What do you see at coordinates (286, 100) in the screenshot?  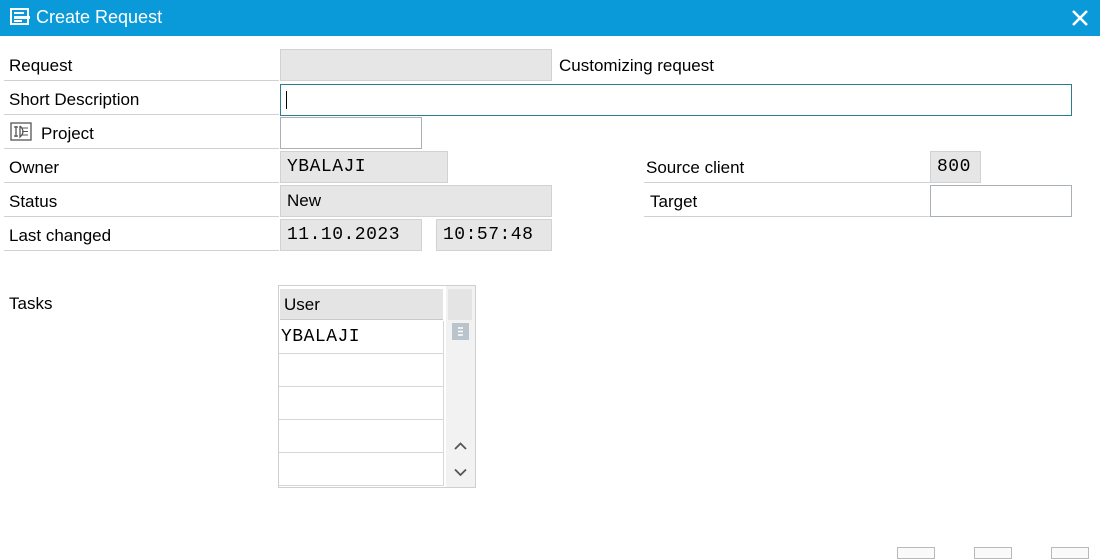 I see `text-cursor` at bounding box center [286, 100].